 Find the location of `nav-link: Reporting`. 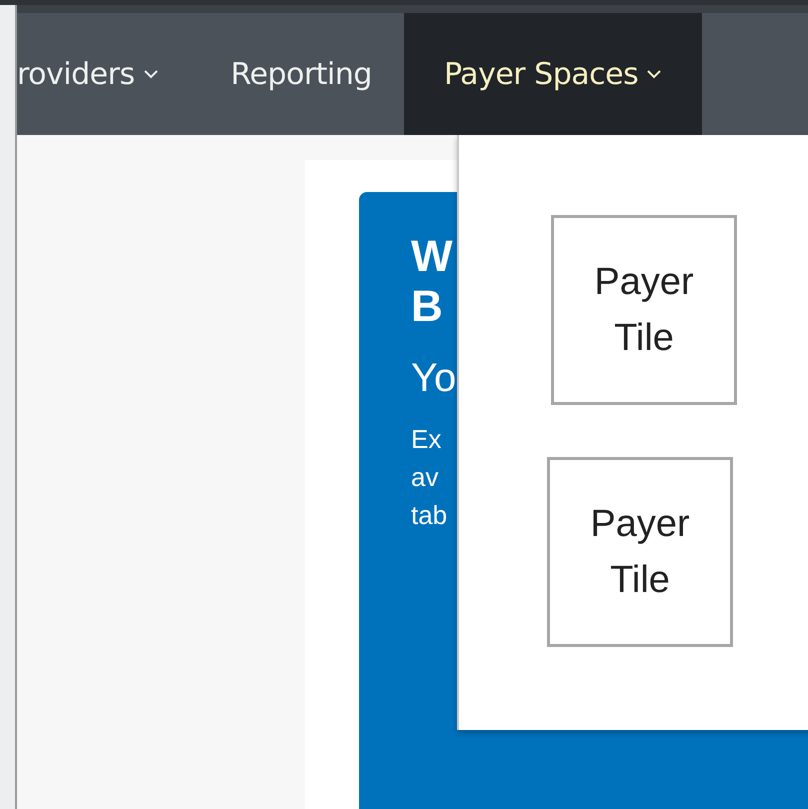

nav-link: Reporting is located at coordinates (301, 74).